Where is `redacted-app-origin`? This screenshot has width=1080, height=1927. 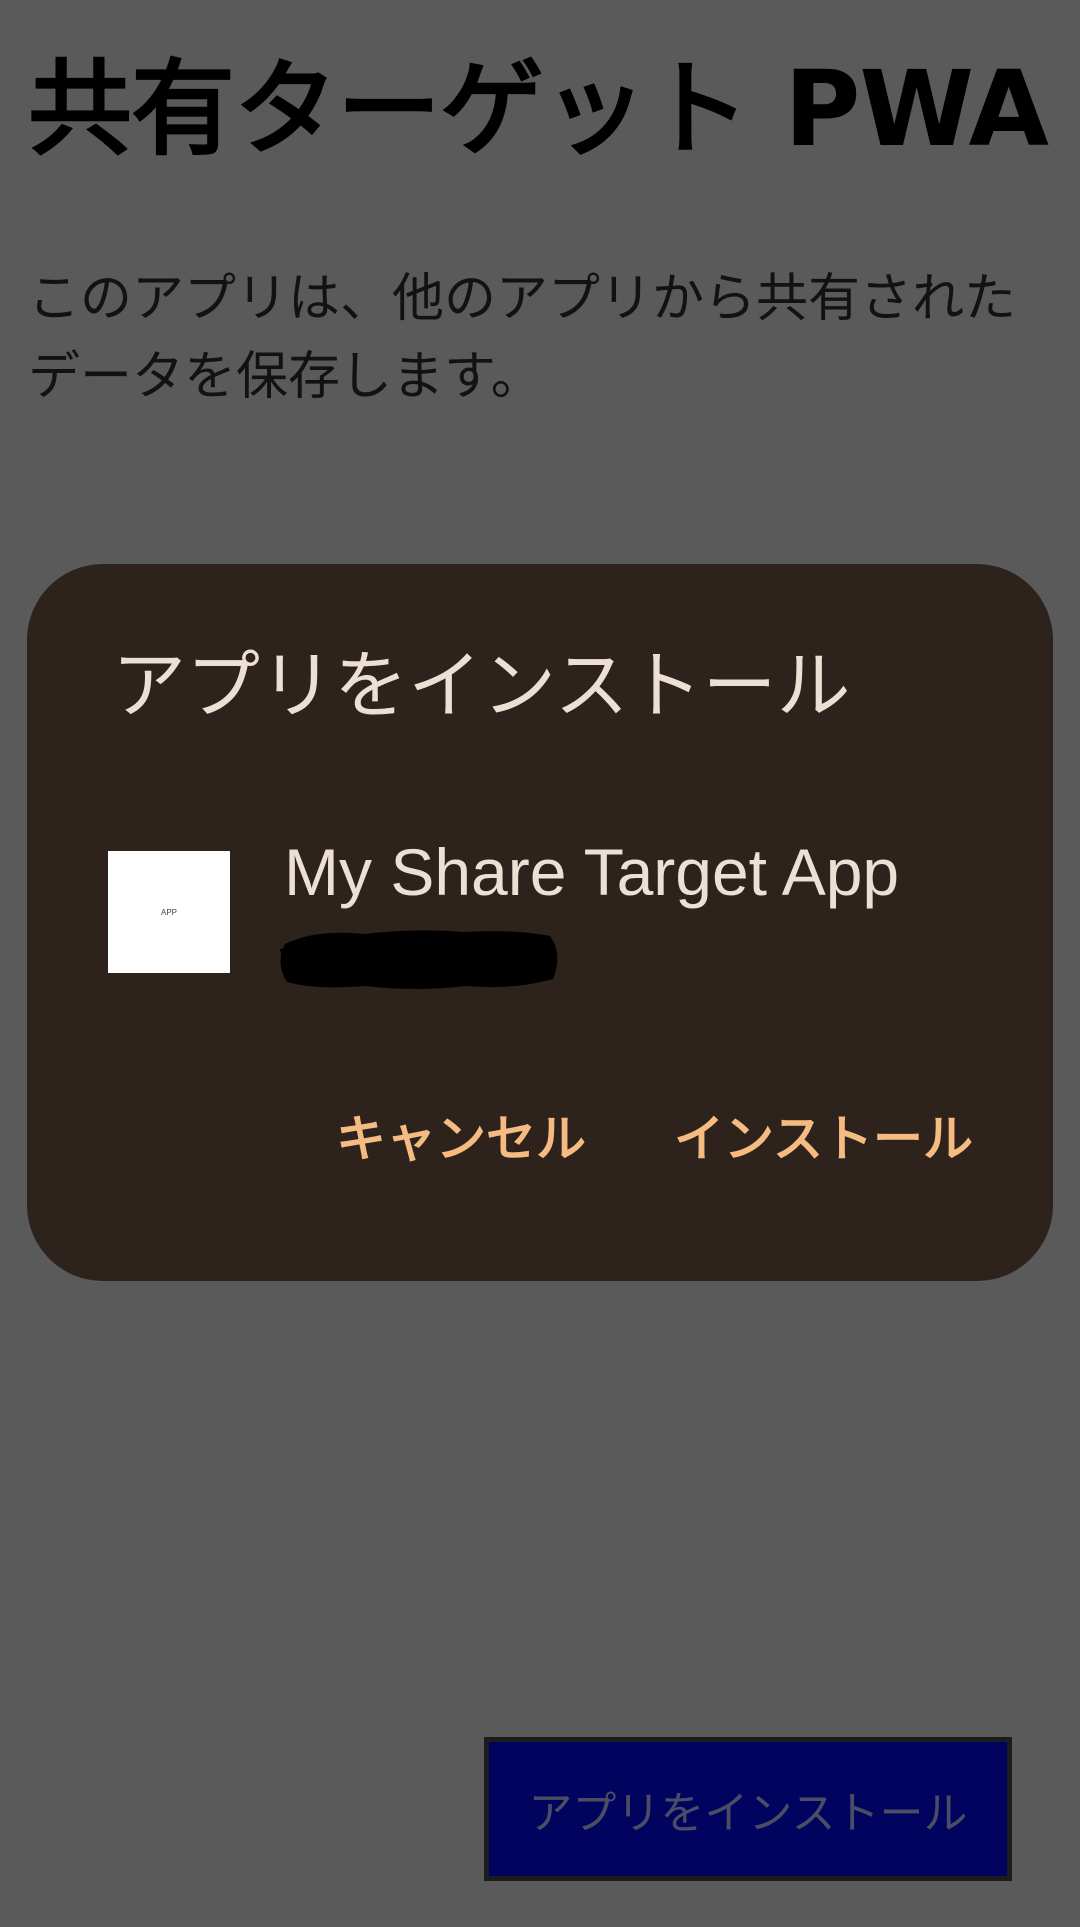 redacted-app-origin is located at coordinates (419, 959).